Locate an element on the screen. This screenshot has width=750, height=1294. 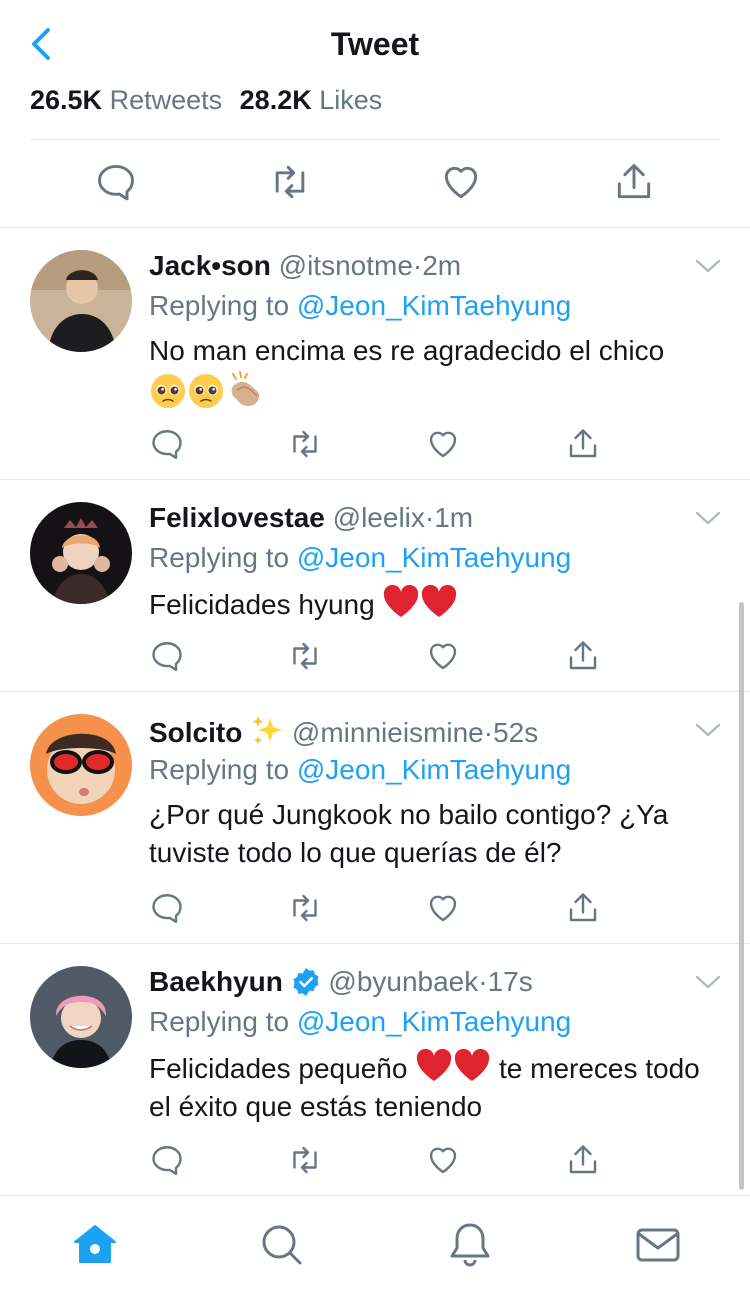
sparkles-icon is located at coordinates (267, 730).